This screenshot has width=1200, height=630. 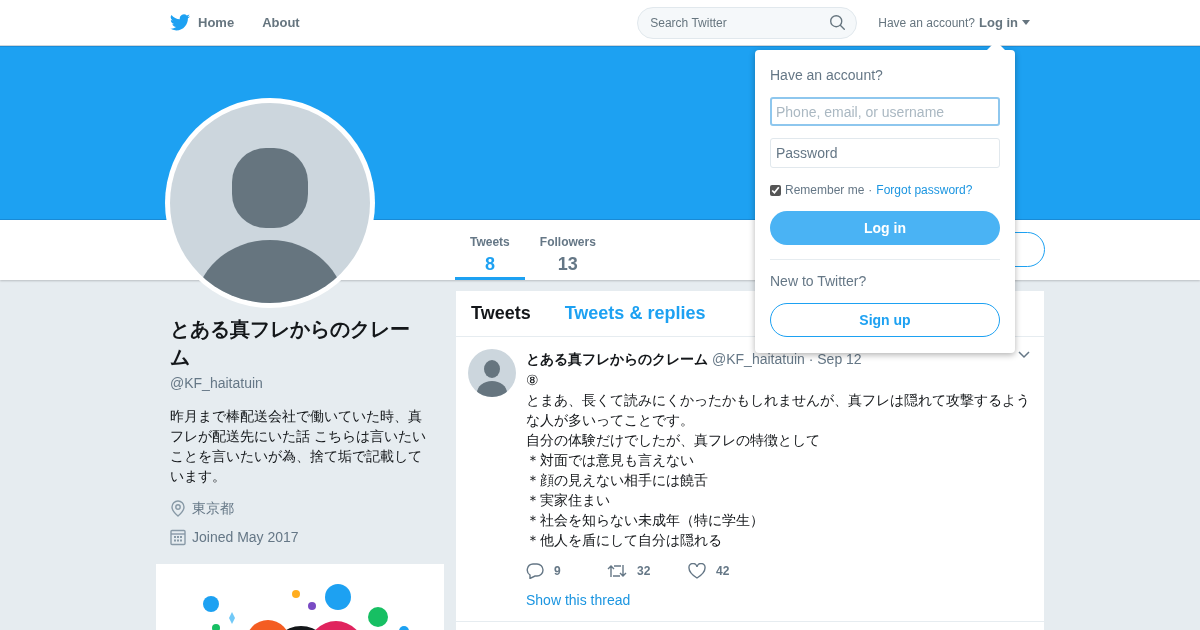 I want to click on tweet-text: とまあ、長くて読みにくかったかもしれませんが、真フレは隠れて攻撃するような人が多いってことです。, so click(x=778, y=410).